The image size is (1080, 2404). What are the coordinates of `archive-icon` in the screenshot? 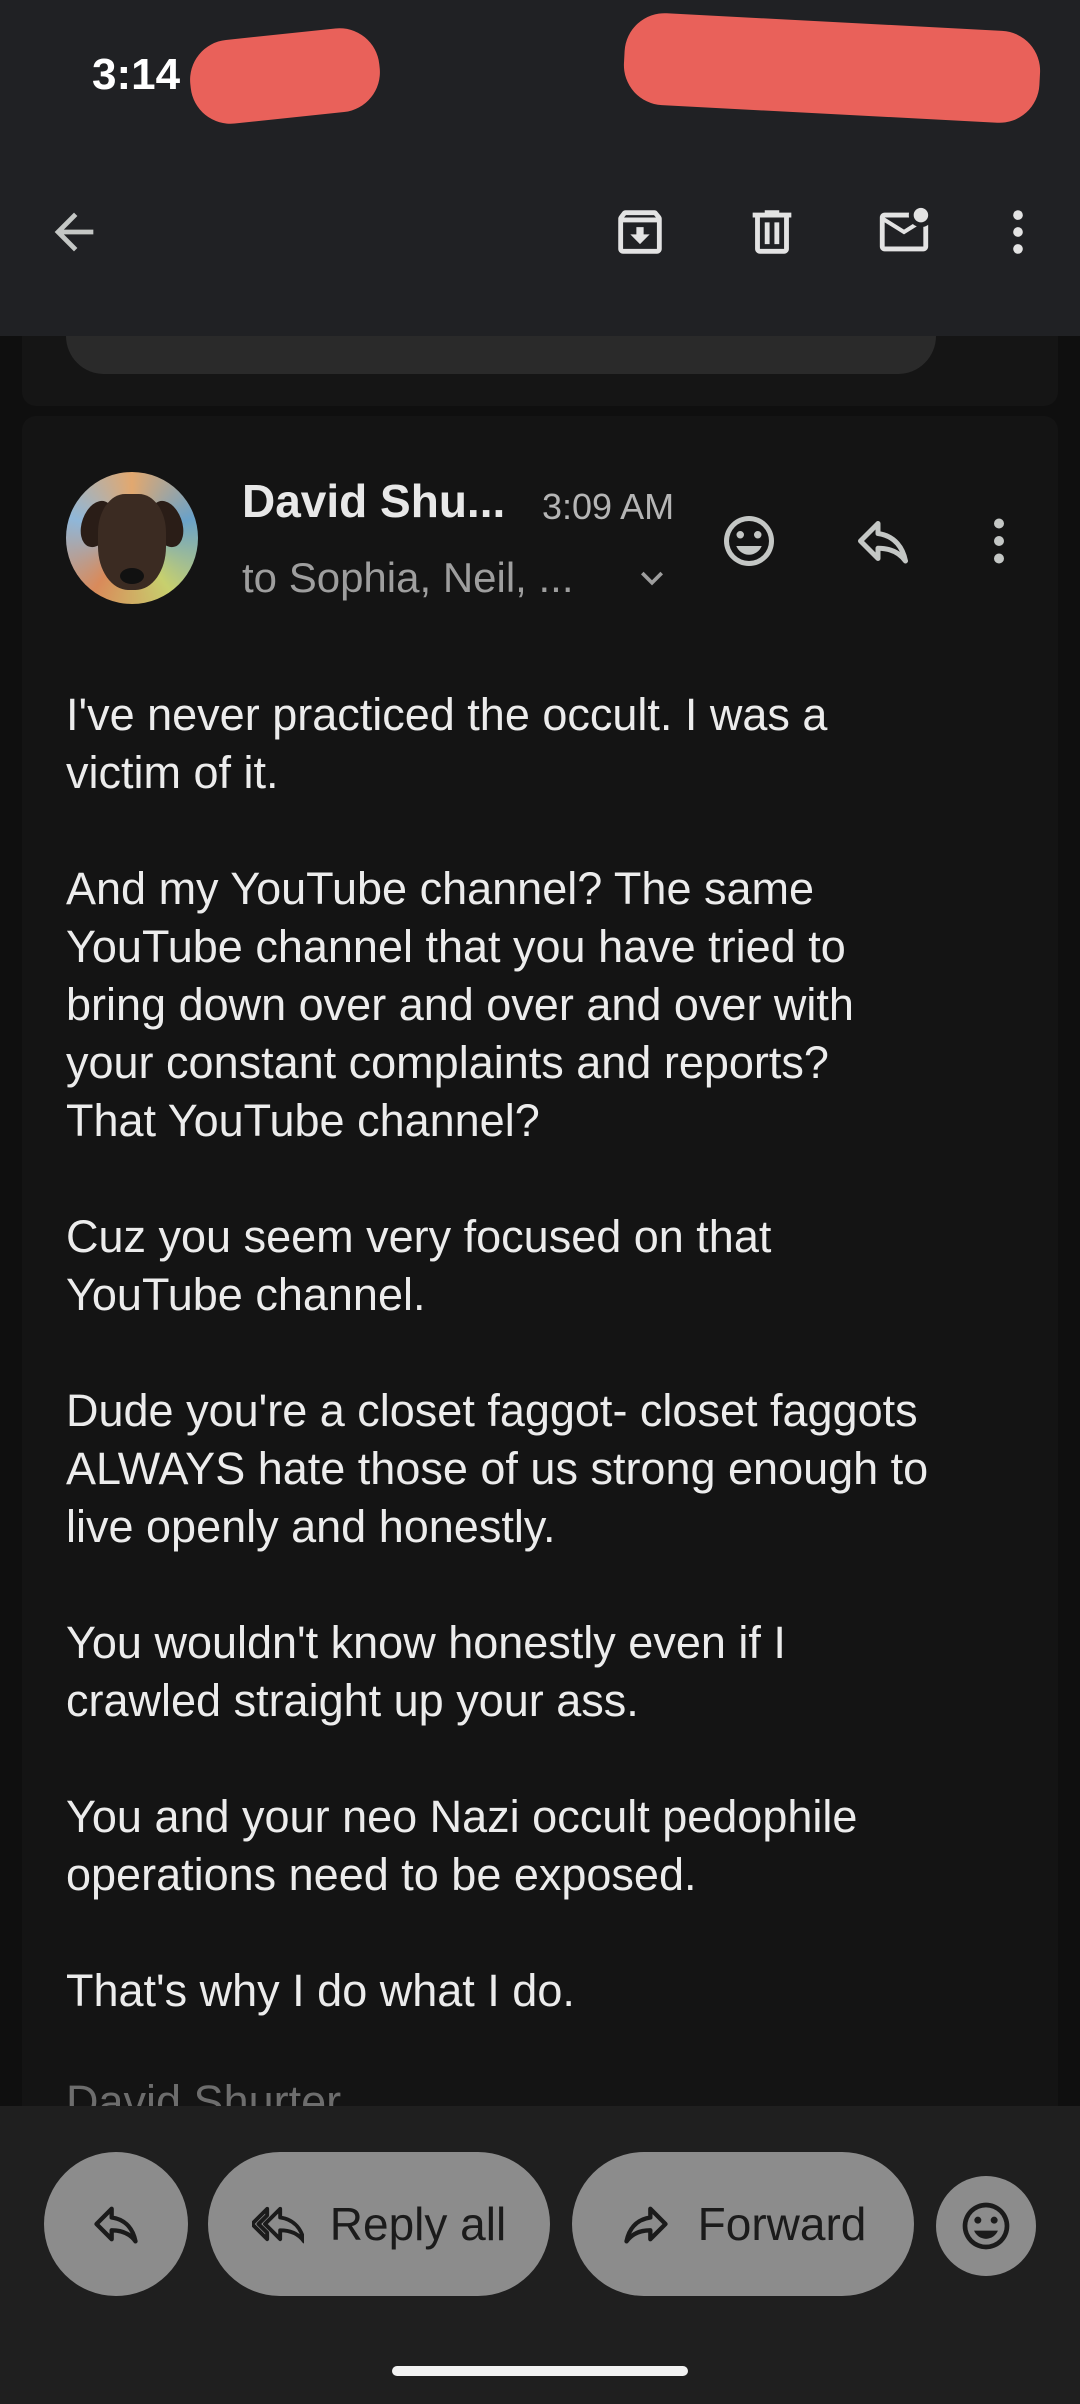 It's located at (640, 232).